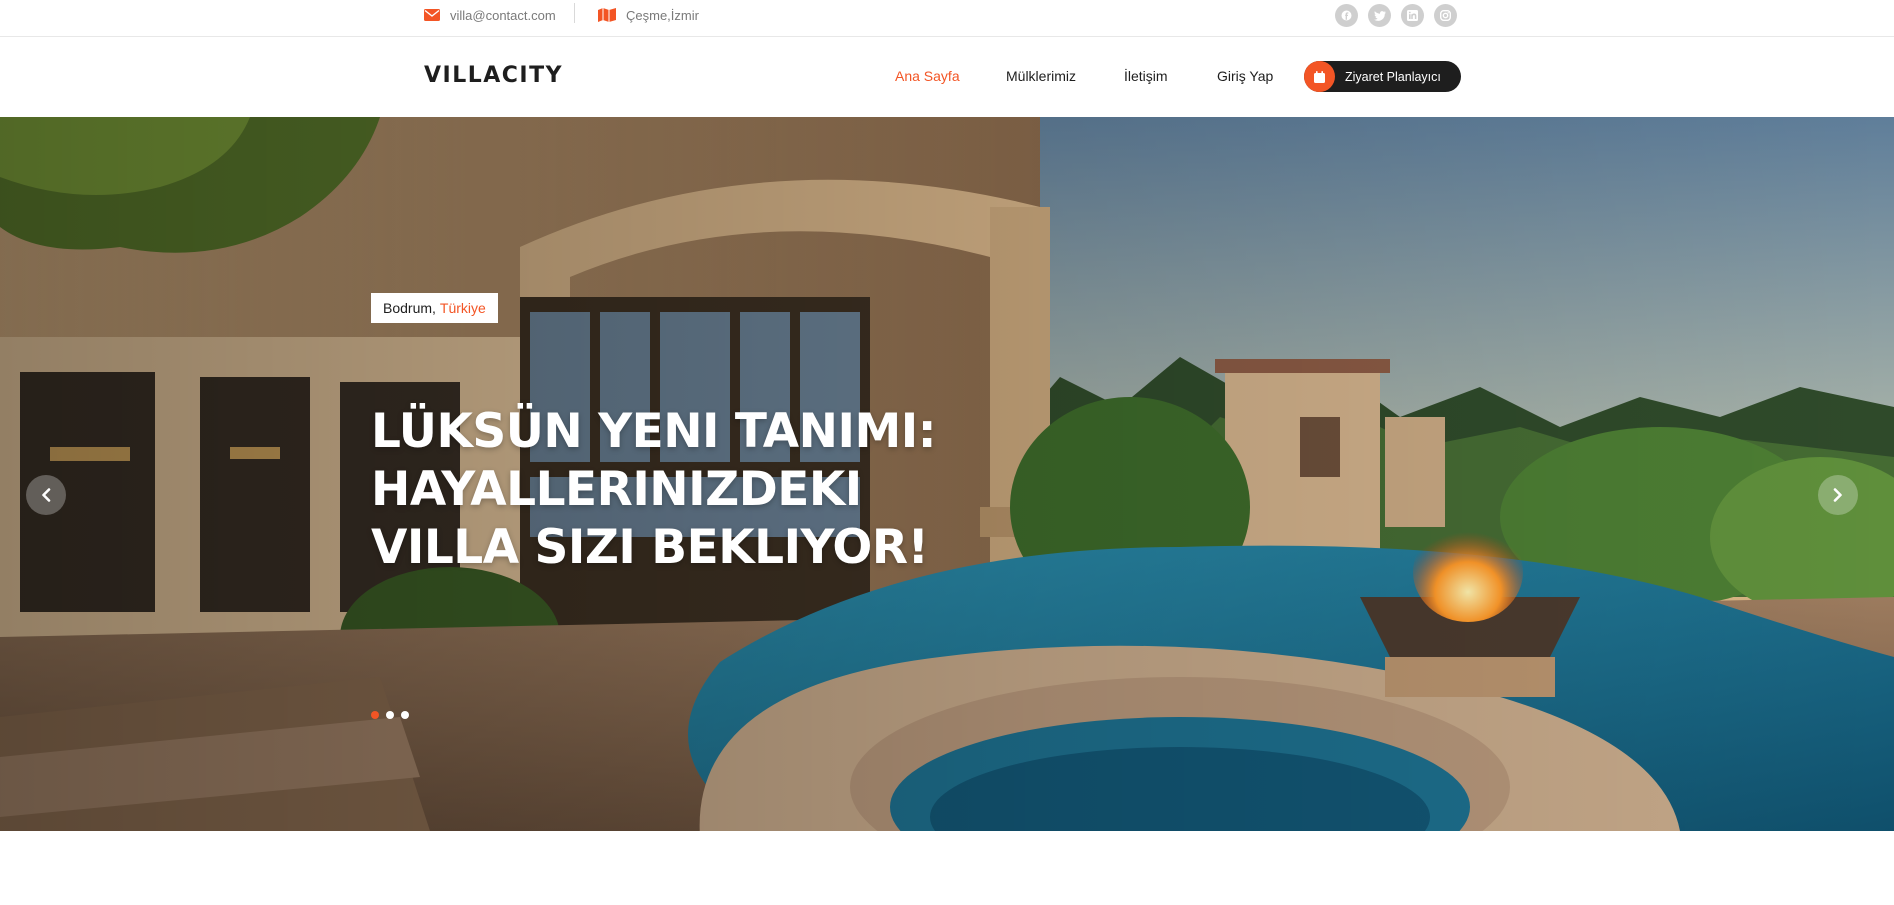 This screenshot has height=905, width=1894. Describe the element at coordinates (1393, 76) in the screenshot. I see `visit-planner-label: Ziyaret Planlayıcı` at that location.